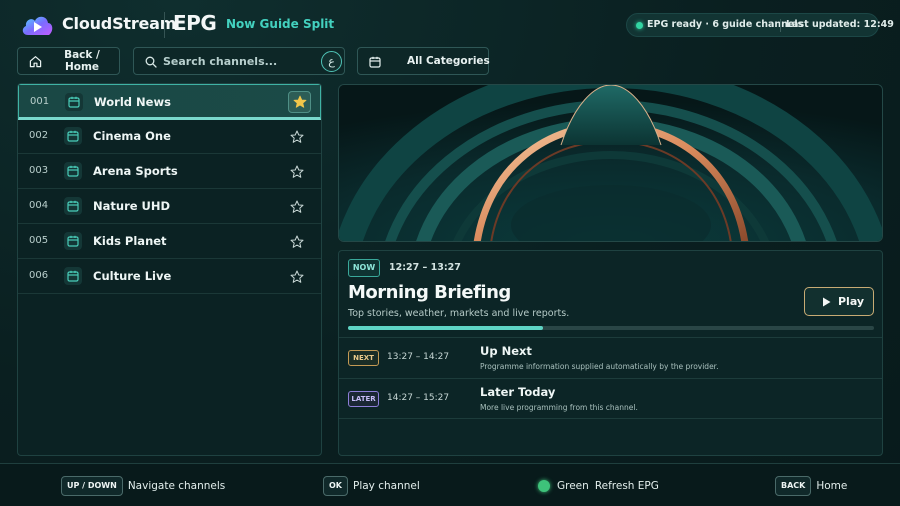  What do you see at coordinates (840, 24) in the screenshot?
I see `status-updated-text: Last updated: 12:49` at bounding box center [840, 24].